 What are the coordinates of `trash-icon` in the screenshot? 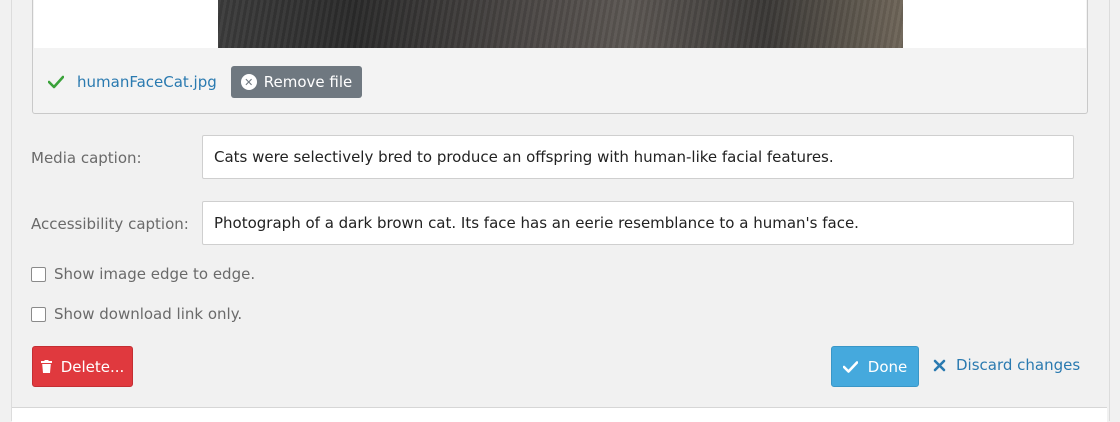 It's located at (46, 366).